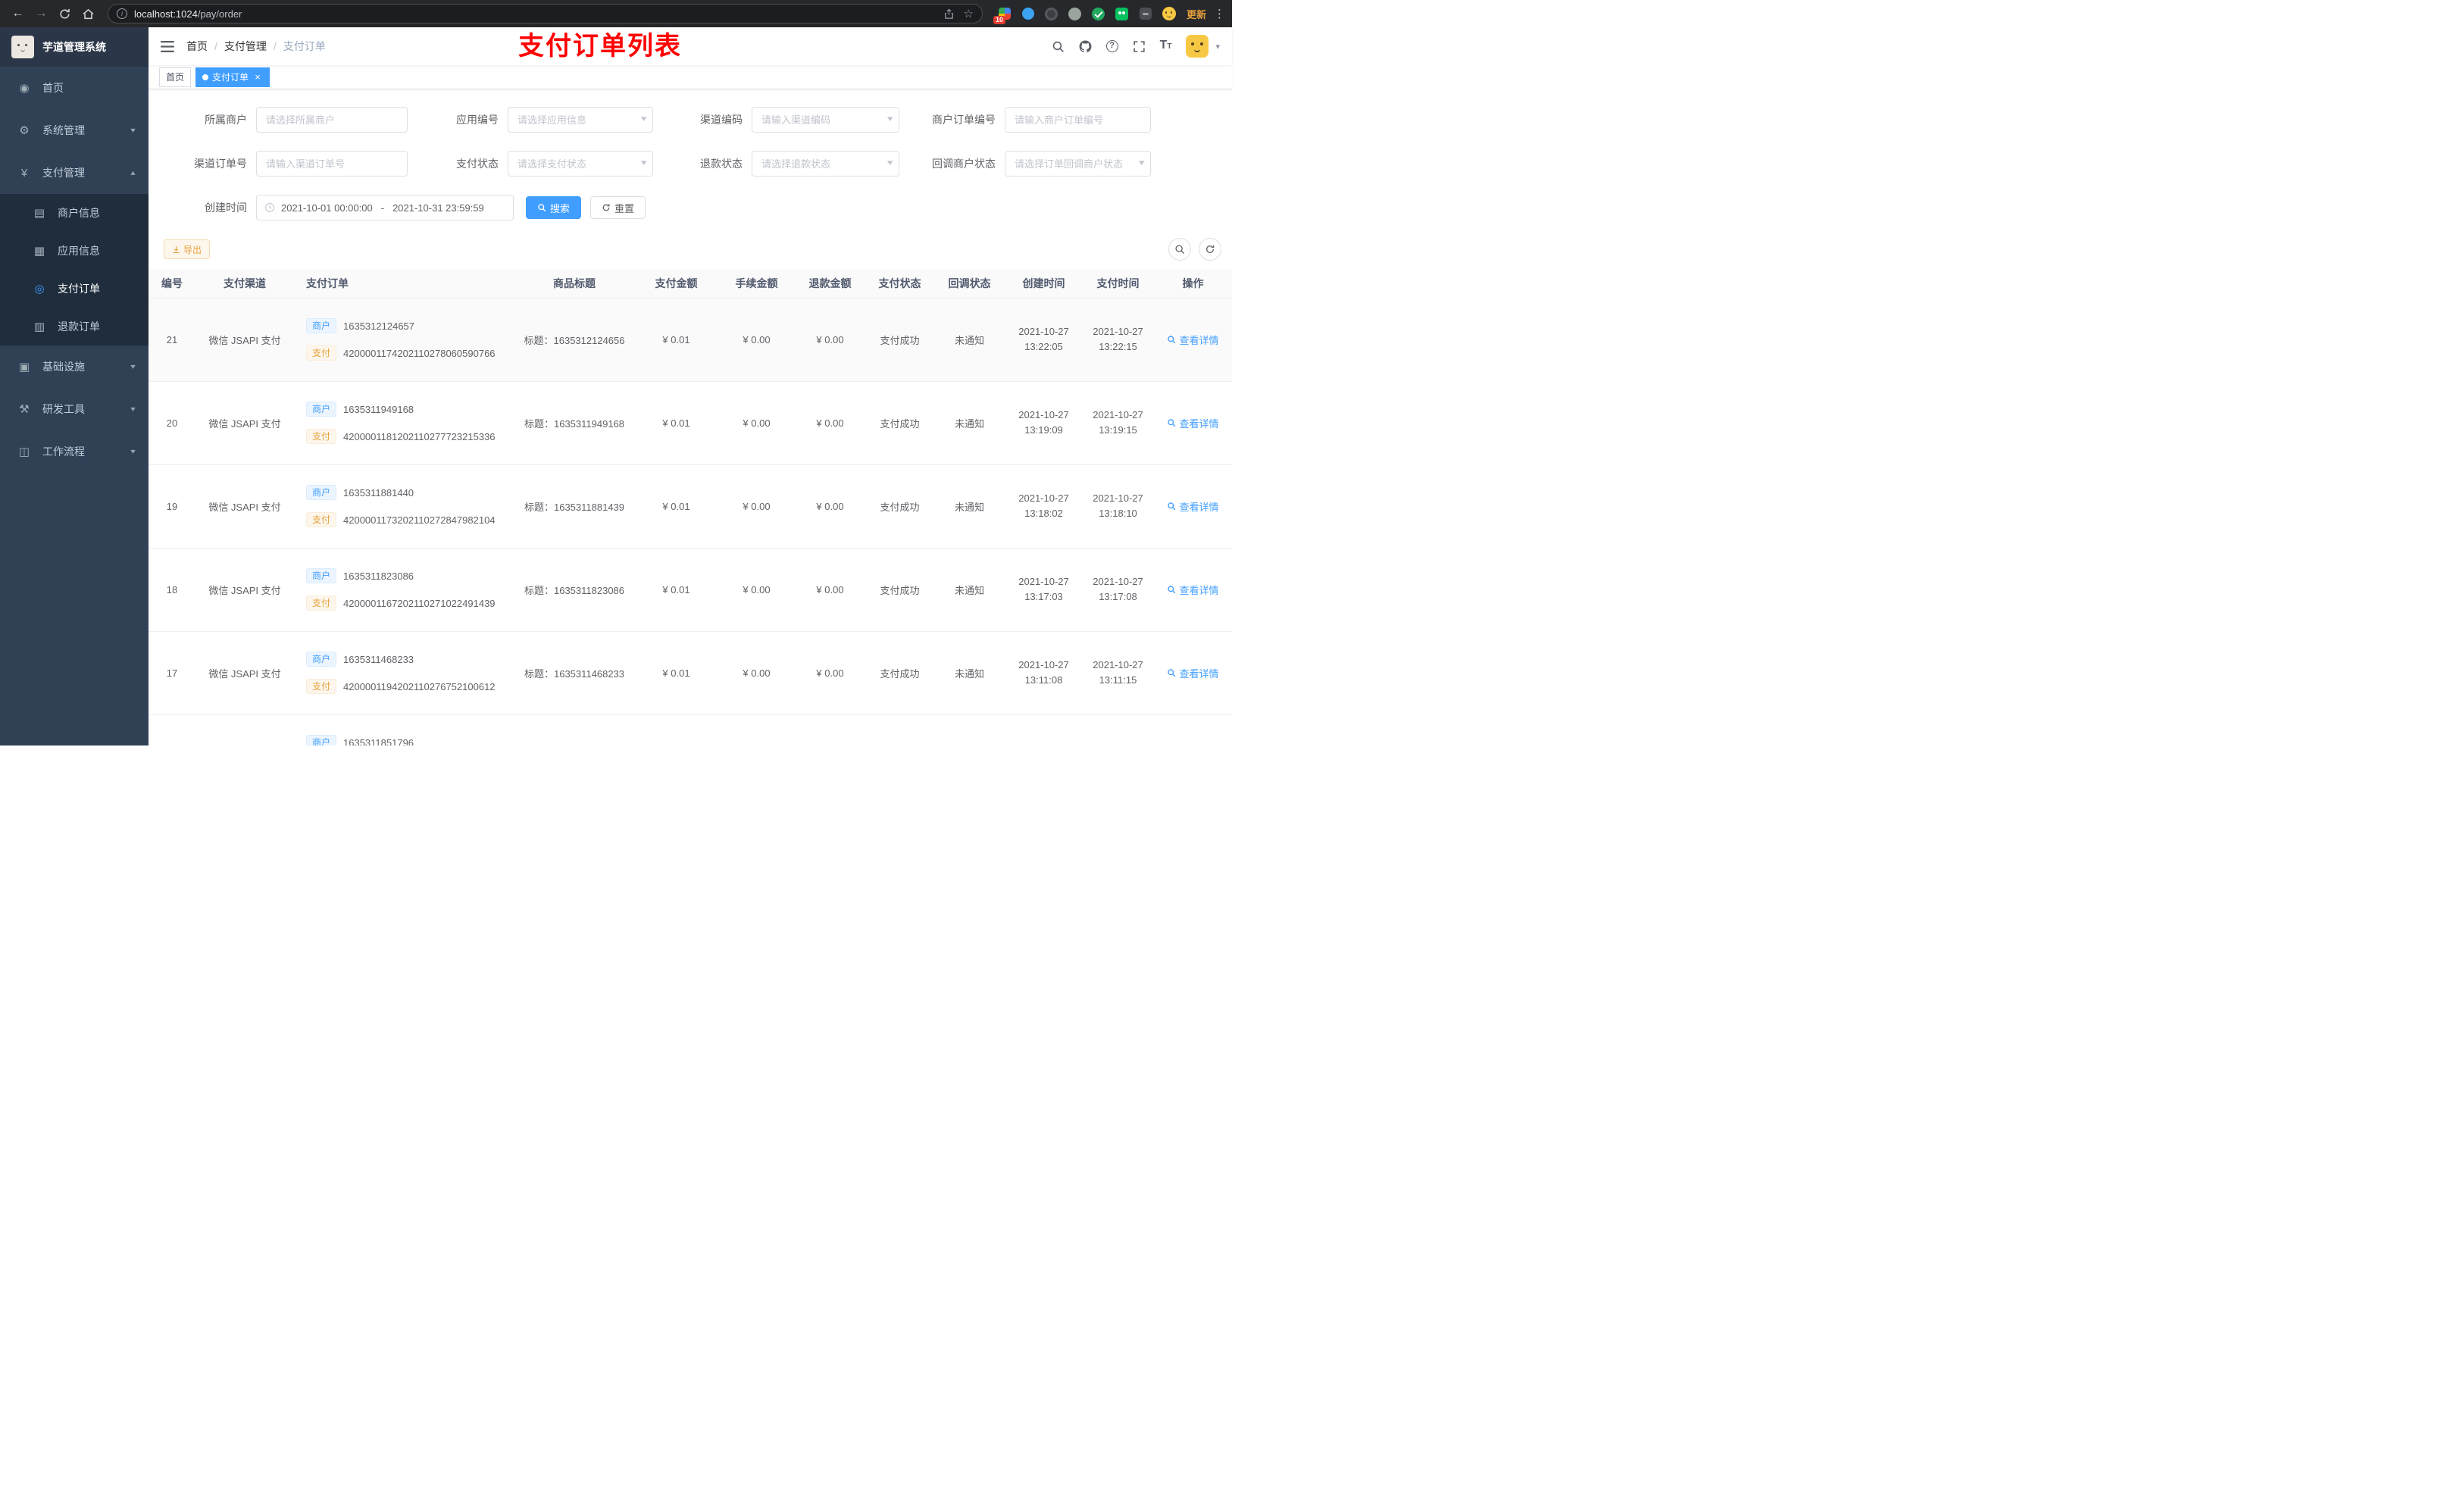 Image resolution: width=2464 pixels, height=1491 pixels. I want to click on site-info-icon: i, so click(122, 13).